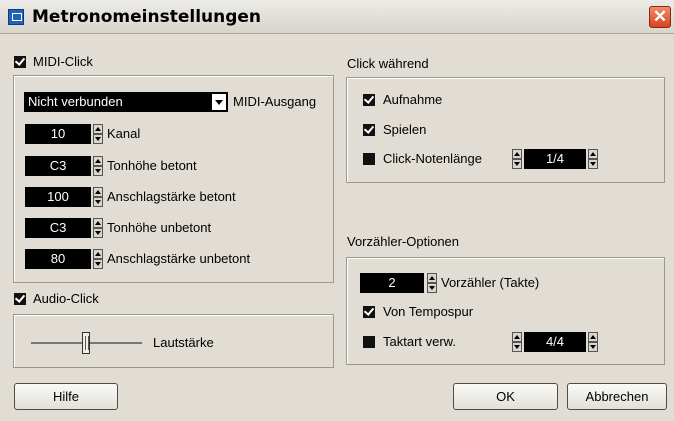 This screenshot has height=421, width=674. What do you see at coordinates (369, 100) in the screenshot?
I see `record-checkbox` at bounding box center [369, 100].